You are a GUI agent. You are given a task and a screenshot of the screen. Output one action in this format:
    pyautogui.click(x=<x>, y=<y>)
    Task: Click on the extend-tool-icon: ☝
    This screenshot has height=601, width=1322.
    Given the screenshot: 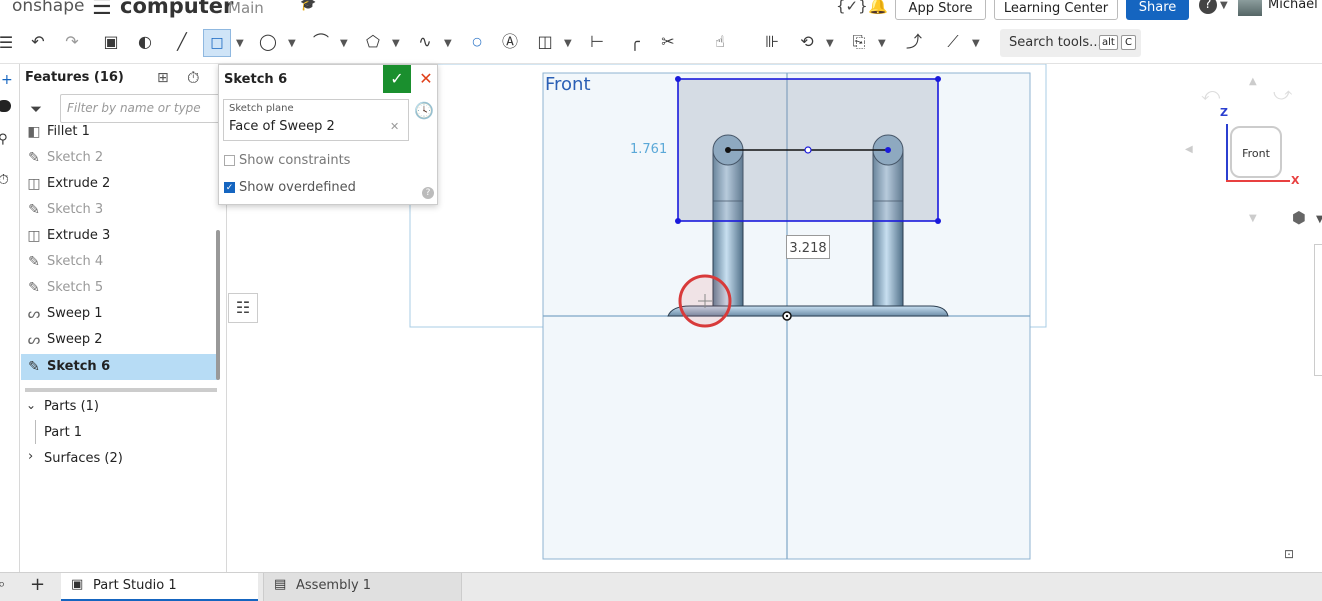 What is the action you would take?
    pyautogui.click(x=720, y=42)
    